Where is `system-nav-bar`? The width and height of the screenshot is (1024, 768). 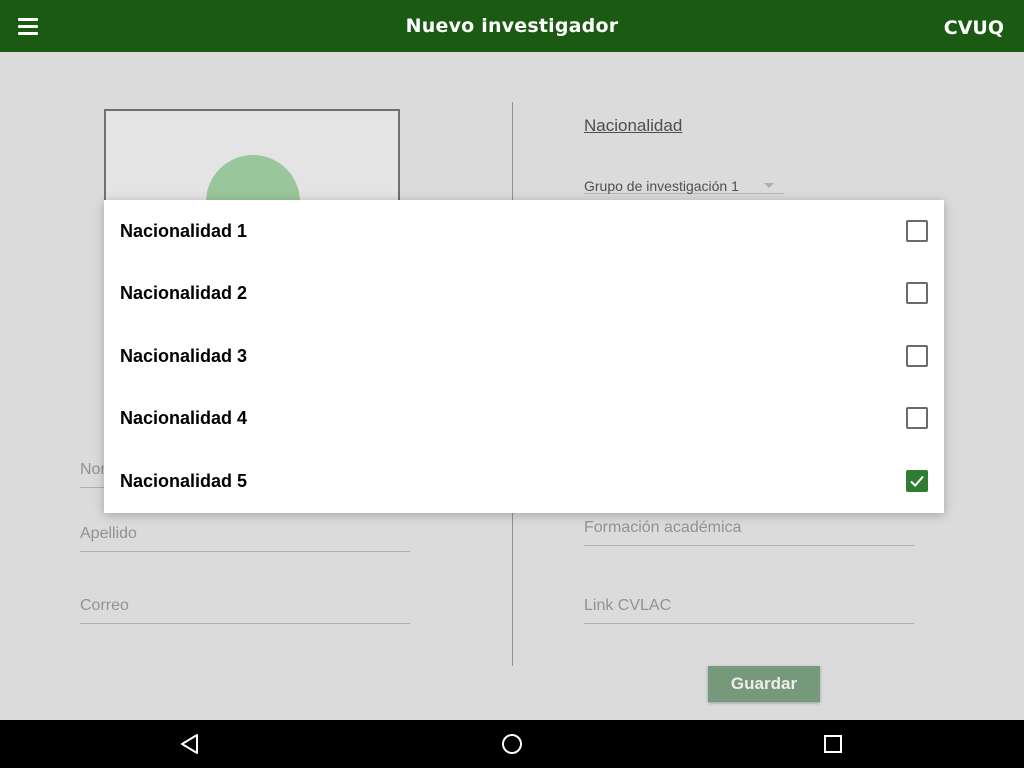 system-nav-bar is located at coordinates (512, 744).